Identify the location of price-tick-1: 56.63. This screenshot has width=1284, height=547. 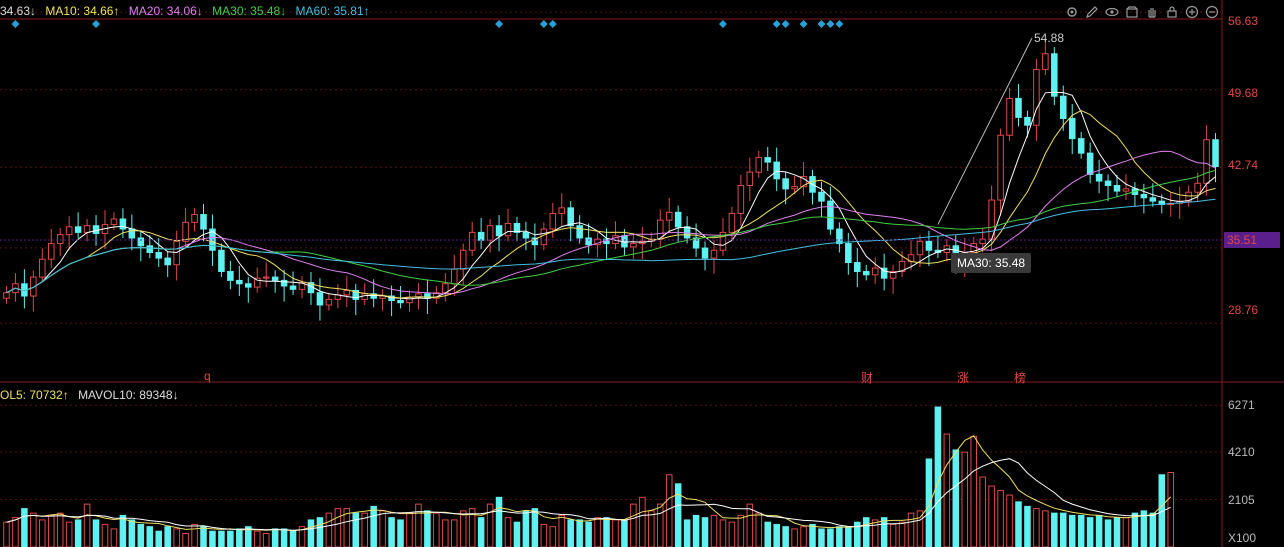
(1243, 21).